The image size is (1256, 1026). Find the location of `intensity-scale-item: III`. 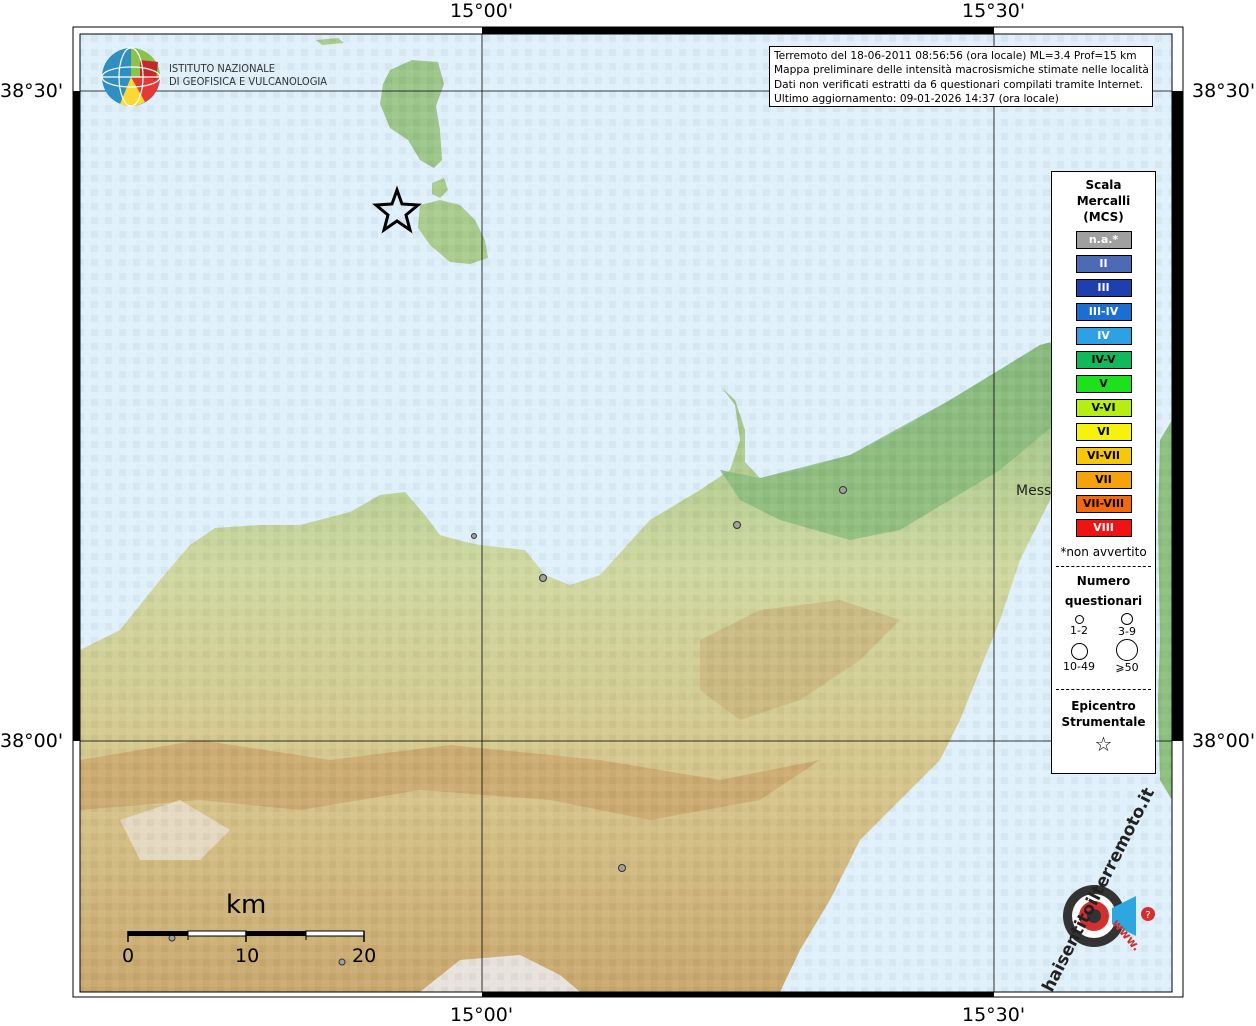

intensity-scale-item: III is located at coordinates (1103, 288).